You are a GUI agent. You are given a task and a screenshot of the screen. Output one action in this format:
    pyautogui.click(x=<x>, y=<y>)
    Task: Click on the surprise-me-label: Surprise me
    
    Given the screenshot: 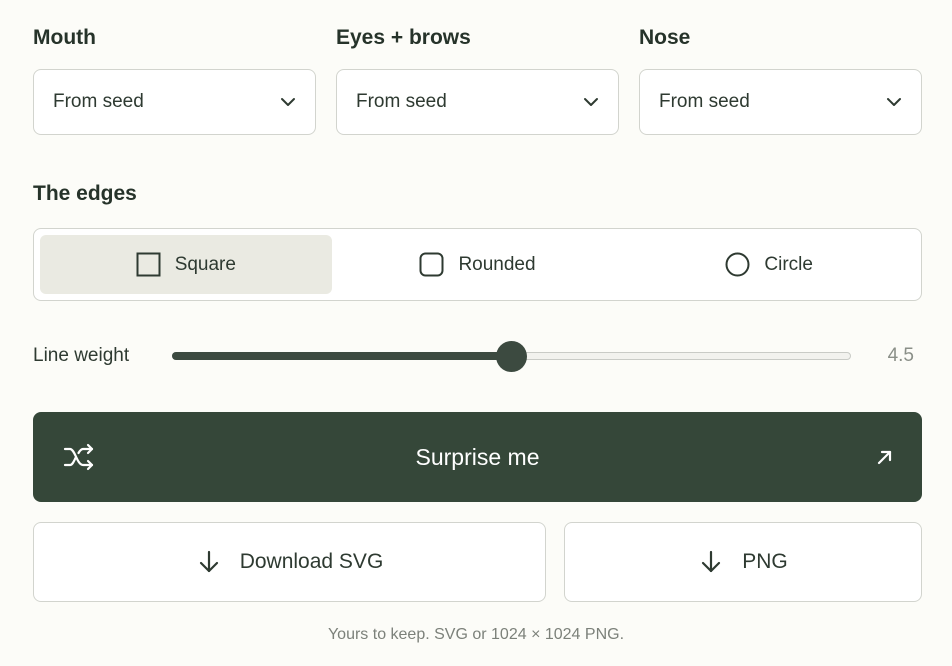 What is the action you would take?
    pyautogui.click(x=477, y=456)
    